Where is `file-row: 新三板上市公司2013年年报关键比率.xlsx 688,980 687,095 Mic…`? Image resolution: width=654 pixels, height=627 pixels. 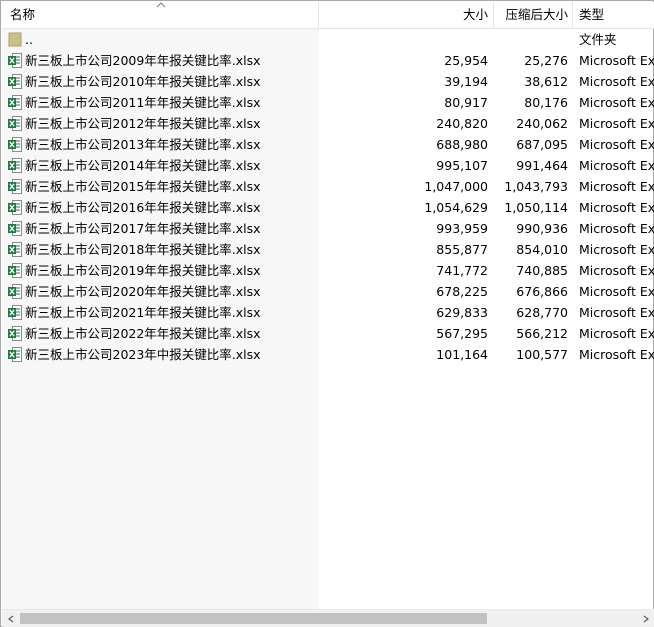
file-row: 新三板上市公司2013年年报关键比率.xlsx 688,980 687,095 Mic… is located at coordinates (328, 144).